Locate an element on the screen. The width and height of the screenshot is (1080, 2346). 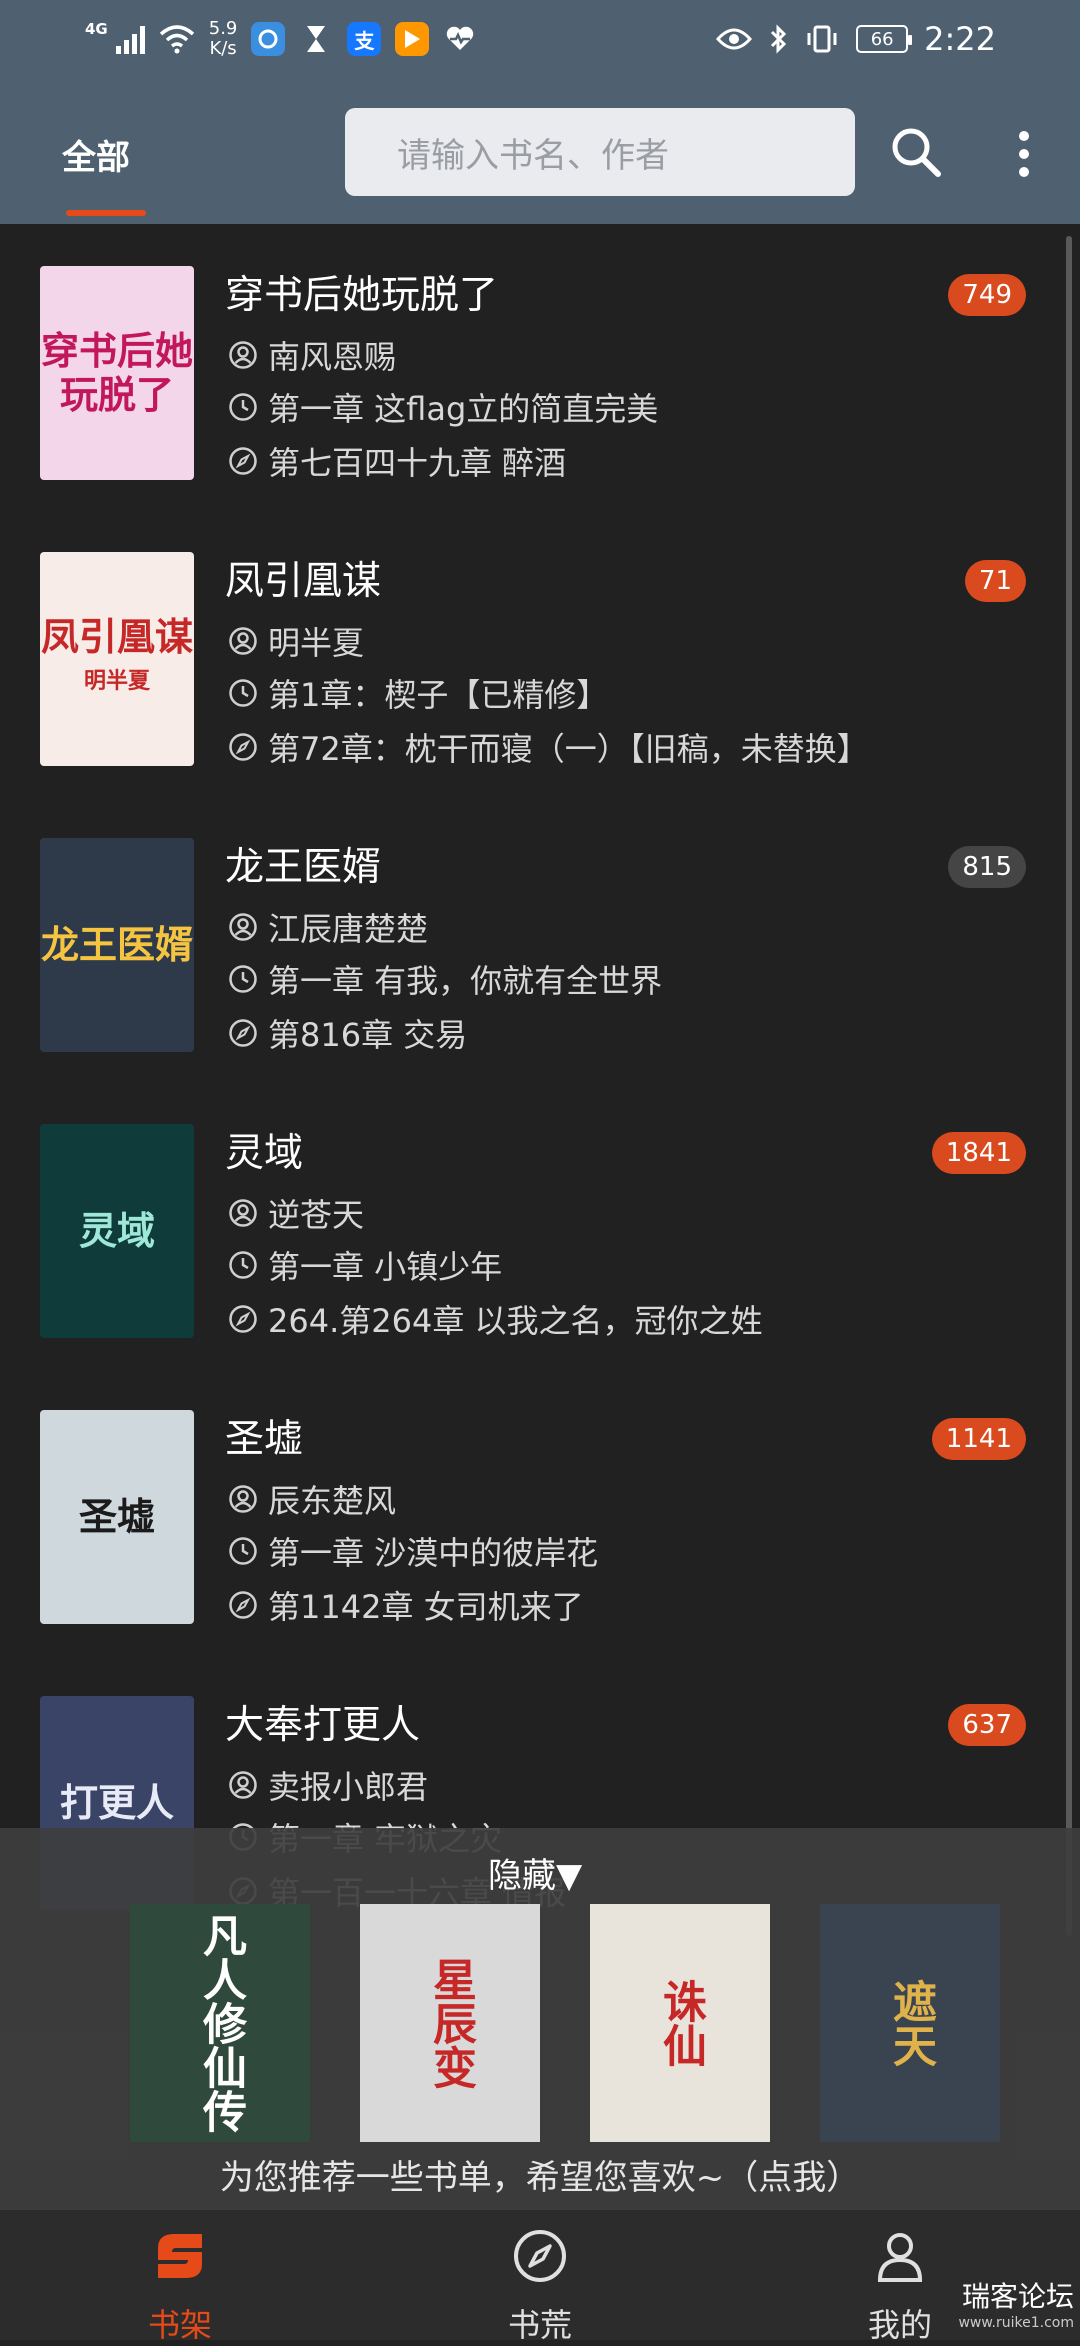
cover-title: 圣墟 is located at coordinates (116, 1516).